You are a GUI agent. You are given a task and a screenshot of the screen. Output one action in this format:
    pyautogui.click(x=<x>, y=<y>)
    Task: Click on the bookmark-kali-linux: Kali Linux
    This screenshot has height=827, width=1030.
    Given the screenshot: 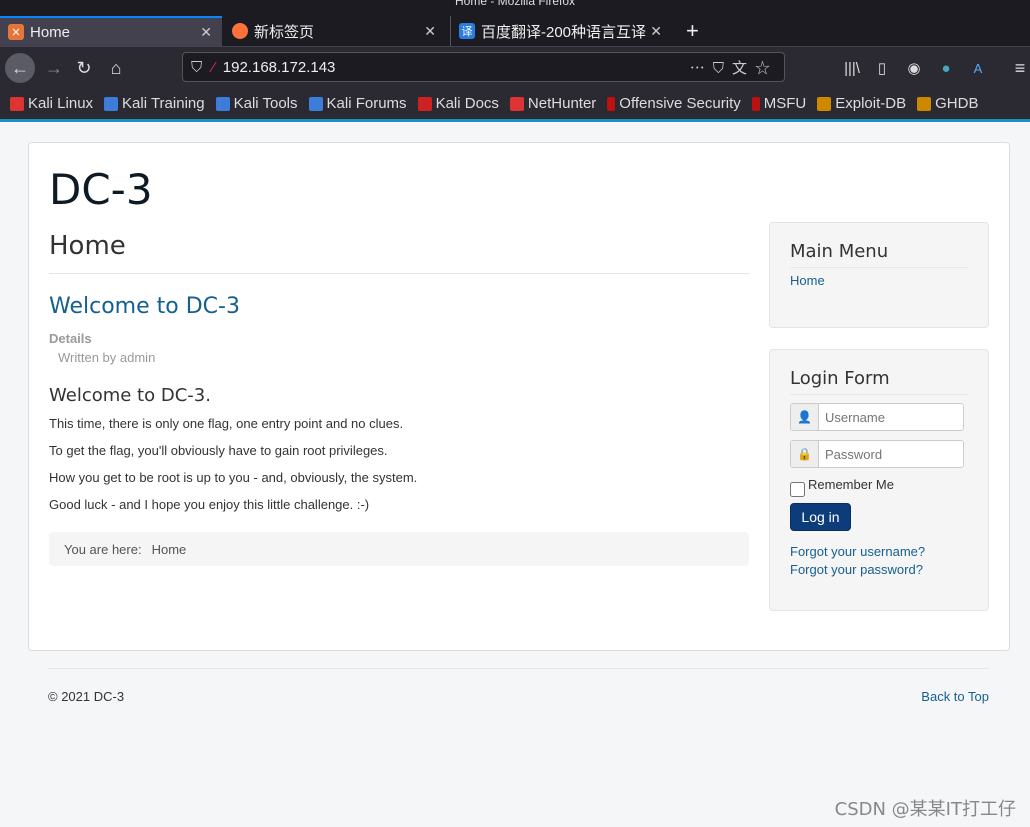 What is the action you would take?
    pyautogui.click(x=51, y=103)
    